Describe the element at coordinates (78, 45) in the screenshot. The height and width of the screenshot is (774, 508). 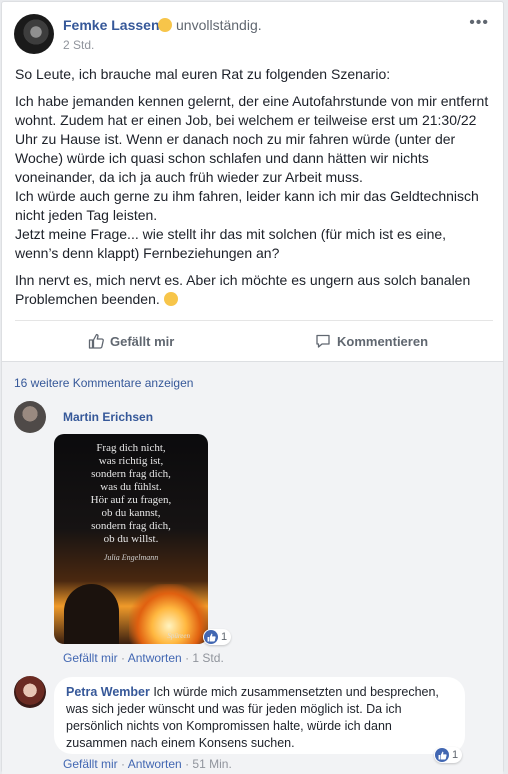
I see `post-timestamp: 2 Std.` at that location.